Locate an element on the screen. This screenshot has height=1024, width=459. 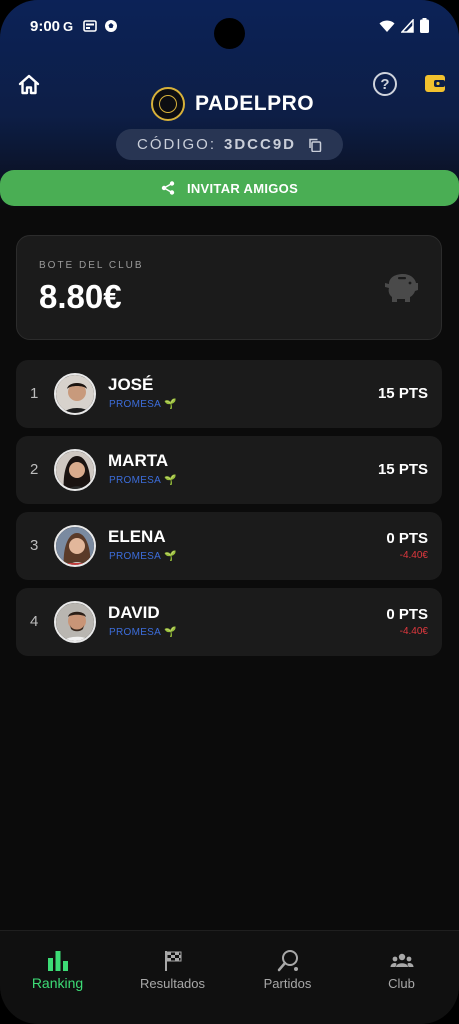
bottom-navigation: Ranking Resultados Partidos Club is located at coordinates (229, 977).